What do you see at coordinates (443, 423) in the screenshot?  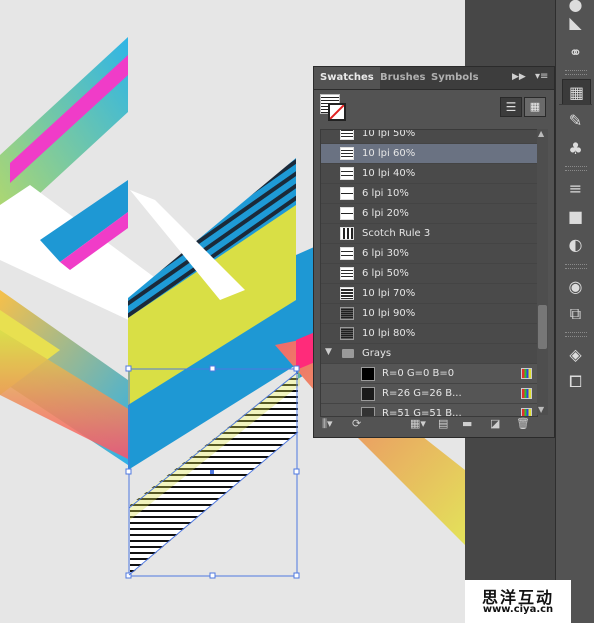 I see `swatch-options-icon: ▤` at bounding box center [443, 423].